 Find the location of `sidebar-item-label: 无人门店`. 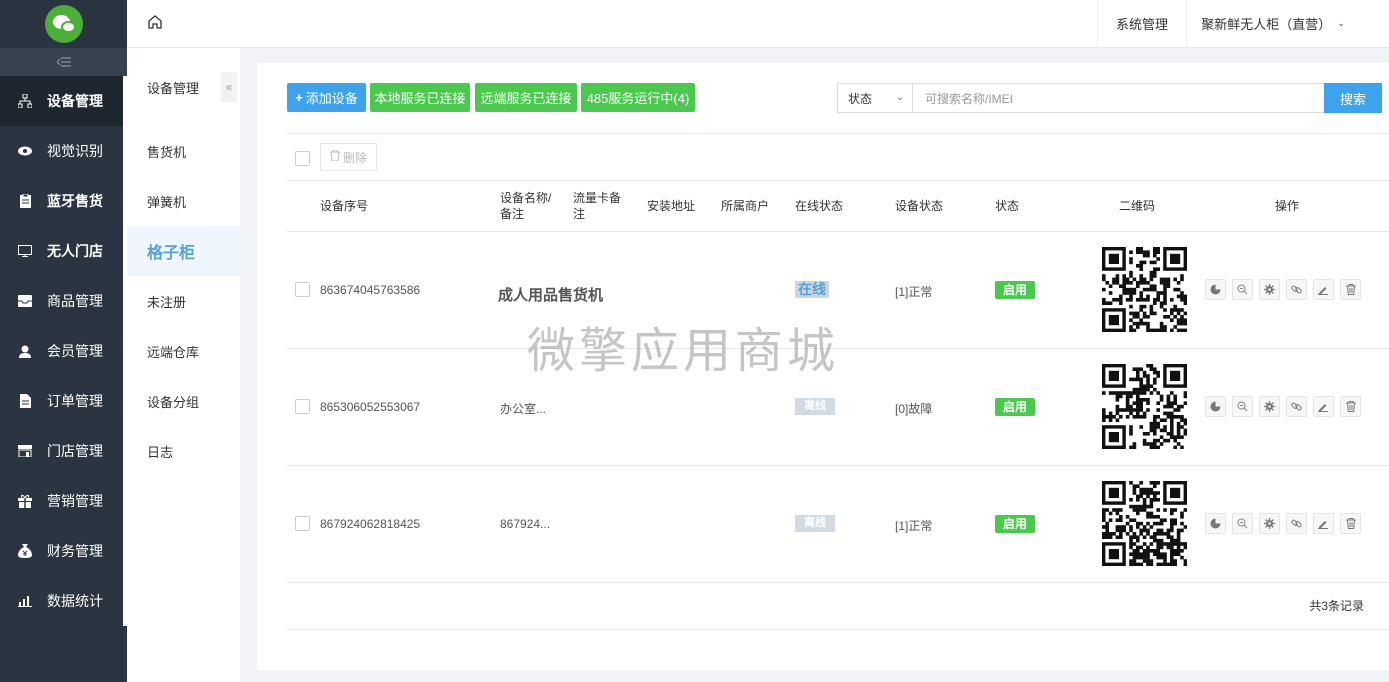

sidebar-item-label: 无人门店 is located at coordinates (75, 251).